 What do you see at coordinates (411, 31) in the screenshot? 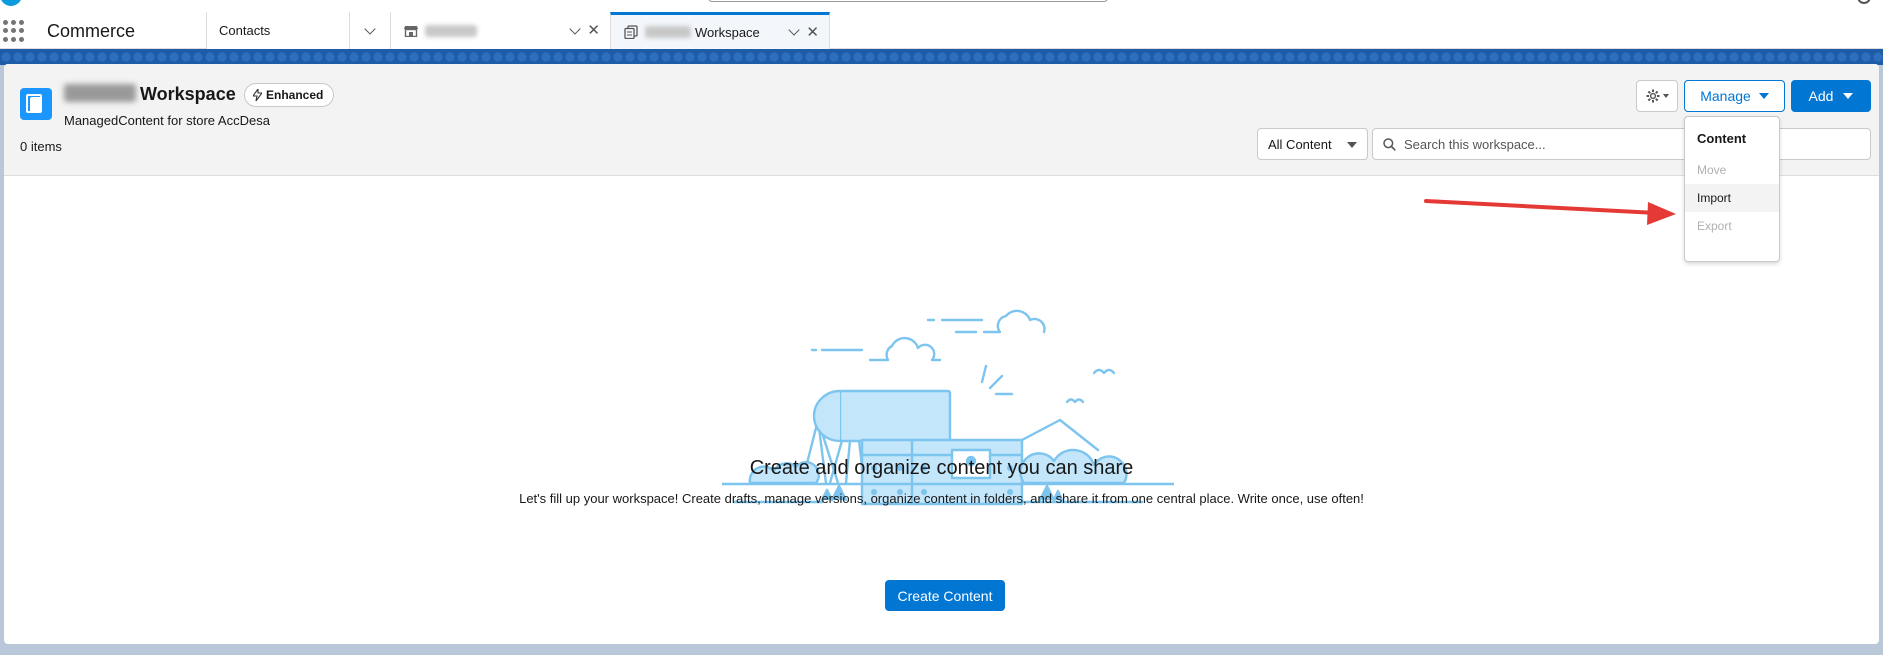
I see `store-icon` at bounding box center [411, 31].